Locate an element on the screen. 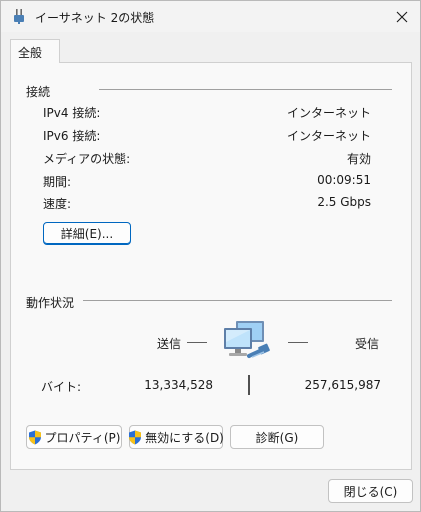  ipv4-label: IPv4 接続: is located at coordinates (72, 113).